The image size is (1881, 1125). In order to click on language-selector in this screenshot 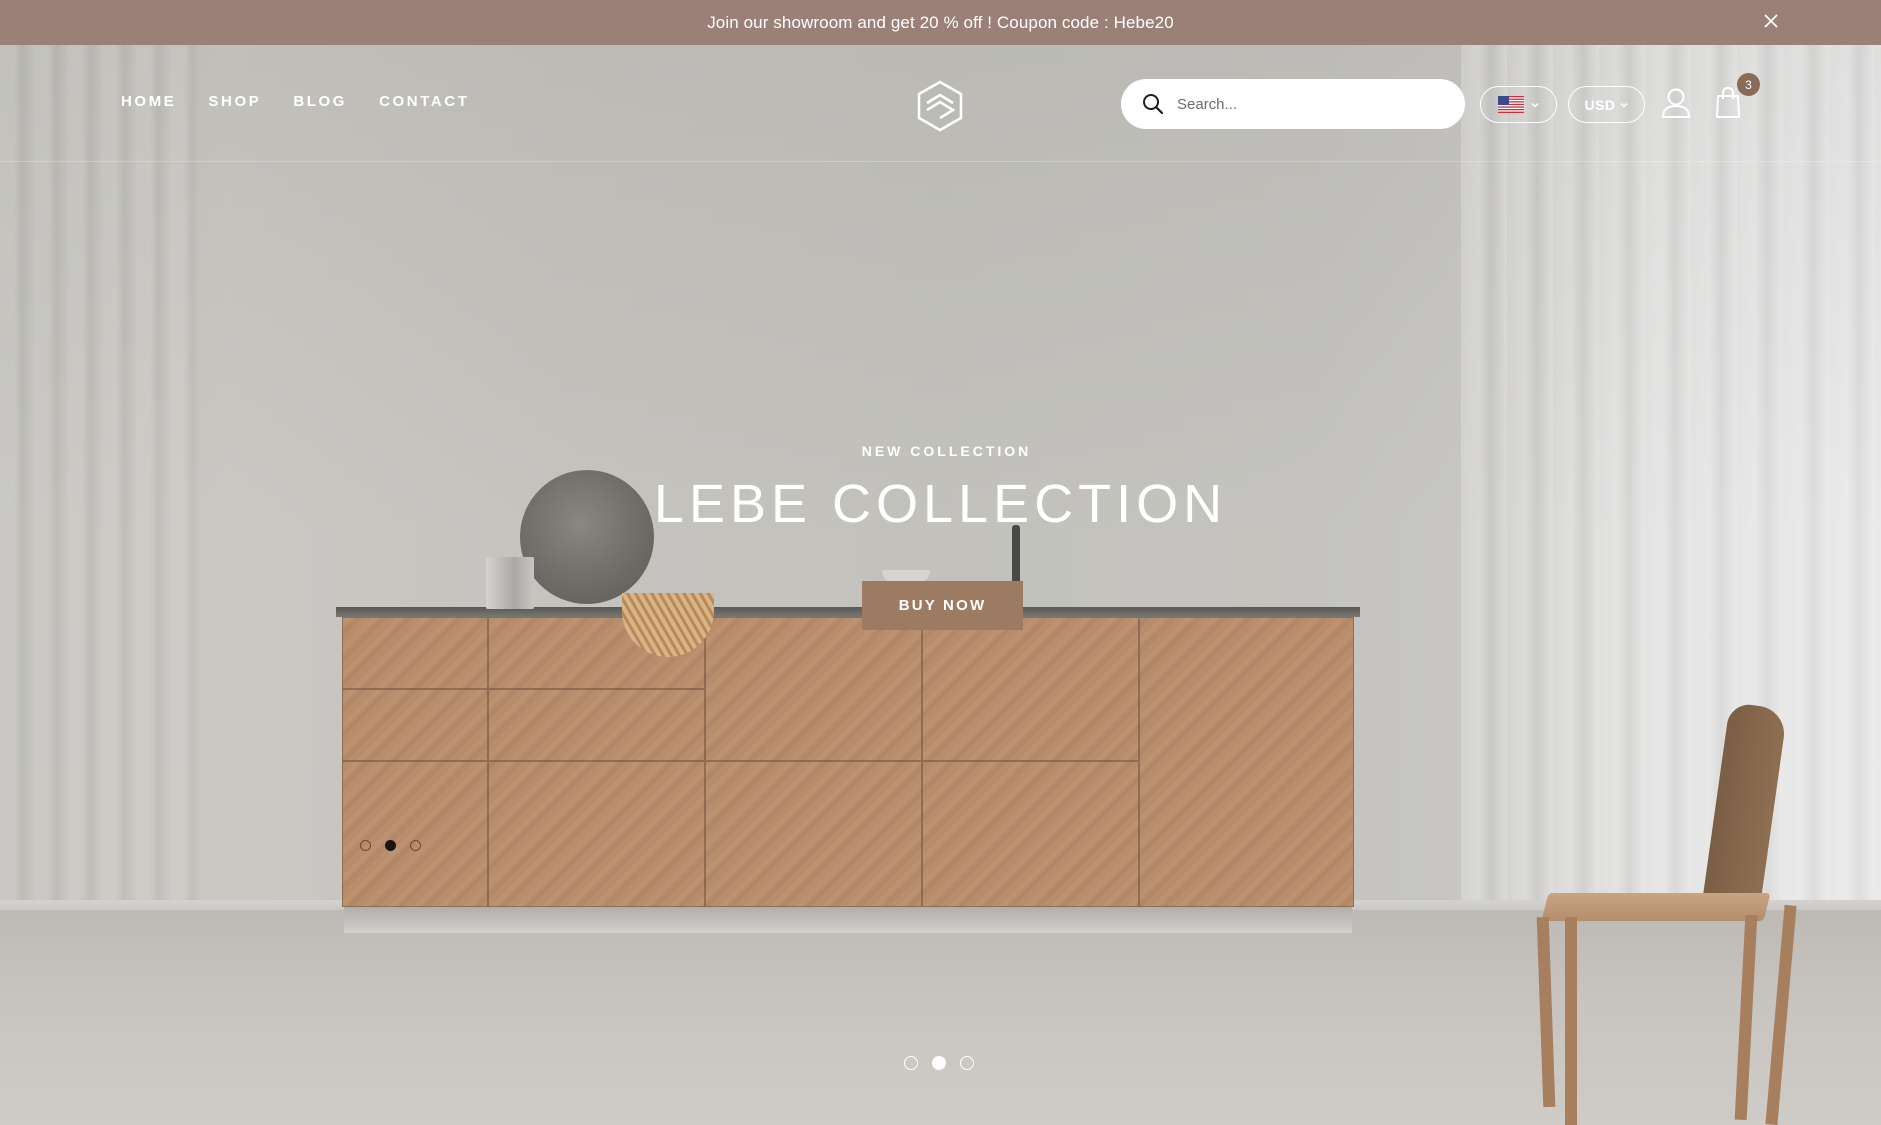, I will do `click(1518, 104)`.